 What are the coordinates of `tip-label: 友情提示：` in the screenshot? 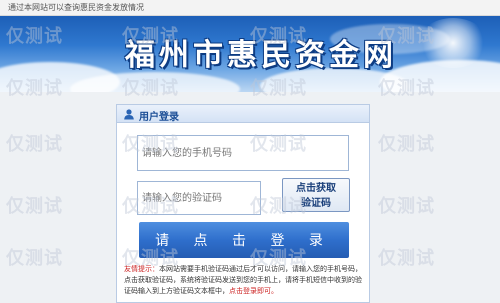 It's located at (141, 269).